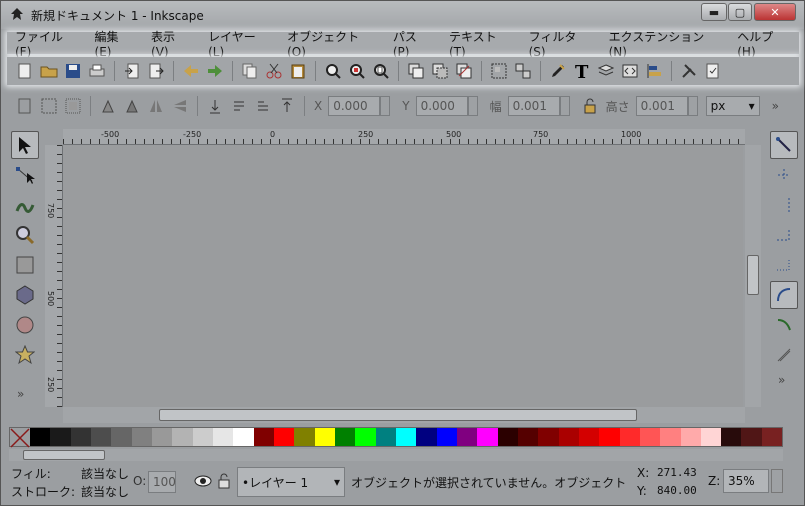 The width and height of the screenshot is (805, 506). Describe the element at coordinates (661, 106) in the screenshot. I see `height-input: 0.001` at that location.